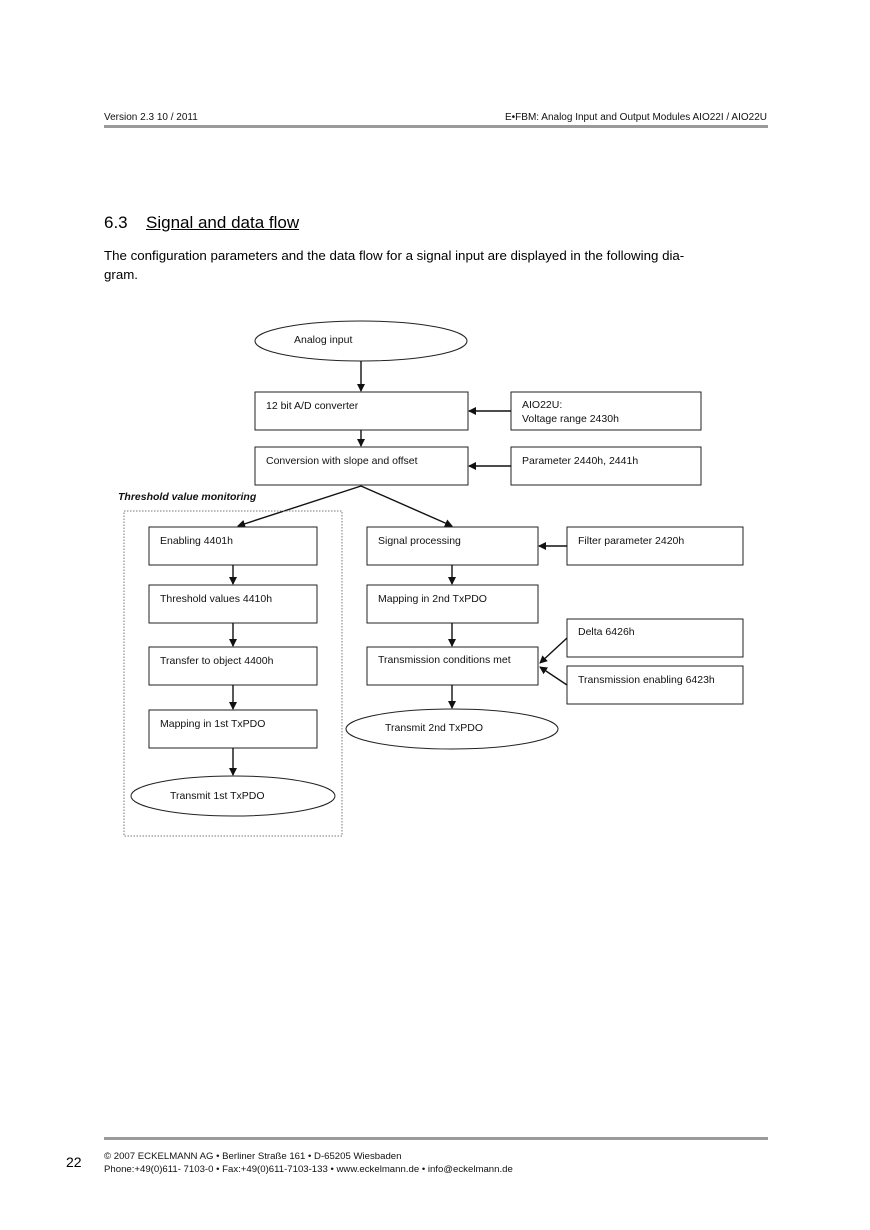 The height and width of the screenshot is (1230, 870). I want to click on node-transmit-2nd: Transmit 2nd TxPDO, so click(452, 729).